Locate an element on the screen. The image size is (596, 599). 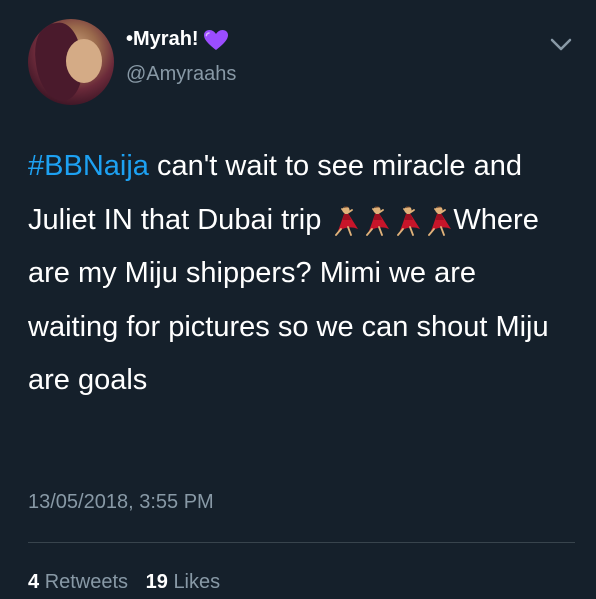
likes-label: Likes is located at coordinates (196, 582).